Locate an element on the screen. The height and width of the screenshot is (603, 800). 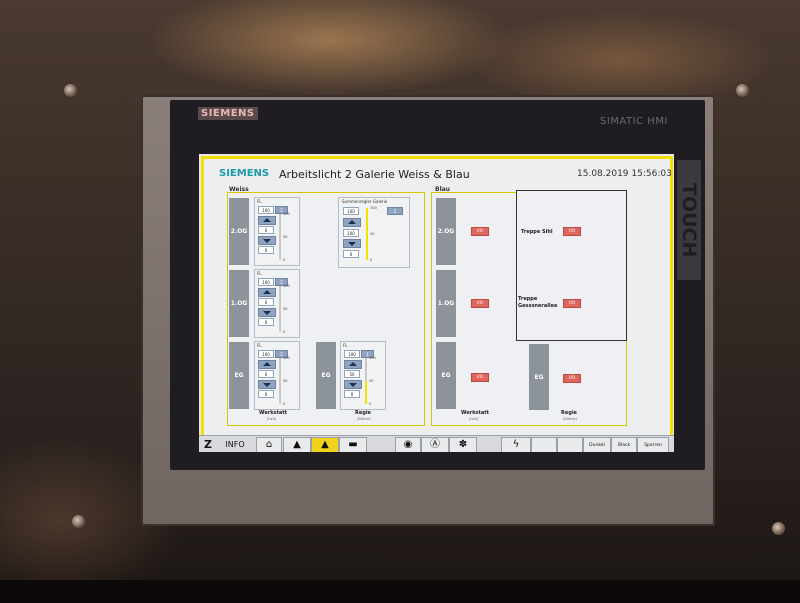
blau-werkstatt-sub: (hell) is located at coordinates (474, 419).